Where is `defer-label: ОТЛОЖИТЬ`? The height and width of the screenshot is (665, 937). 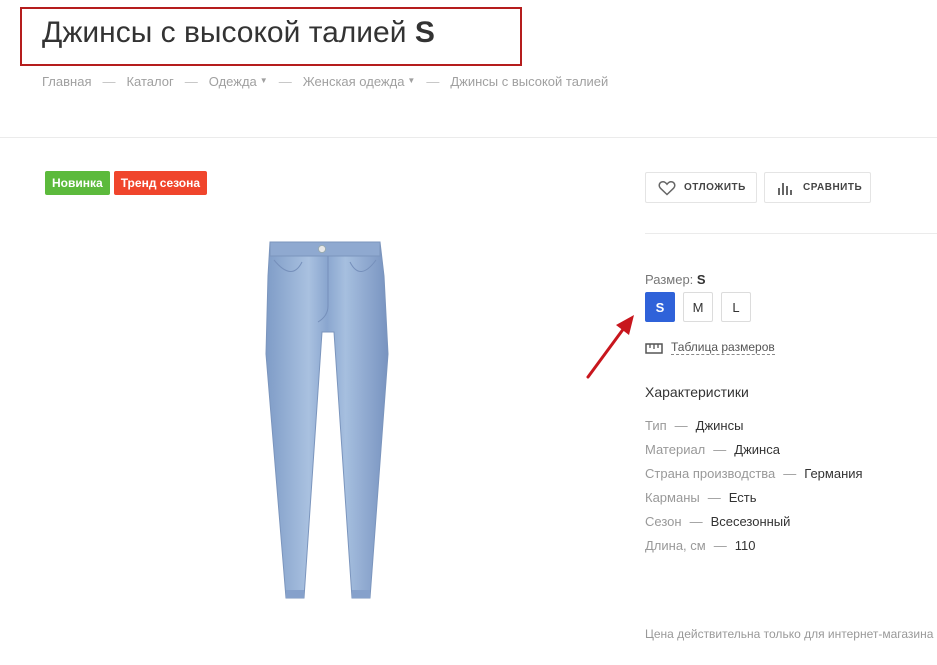
defer-label: ОТЛОЖИТЬ is located at coordinates (715, 187).